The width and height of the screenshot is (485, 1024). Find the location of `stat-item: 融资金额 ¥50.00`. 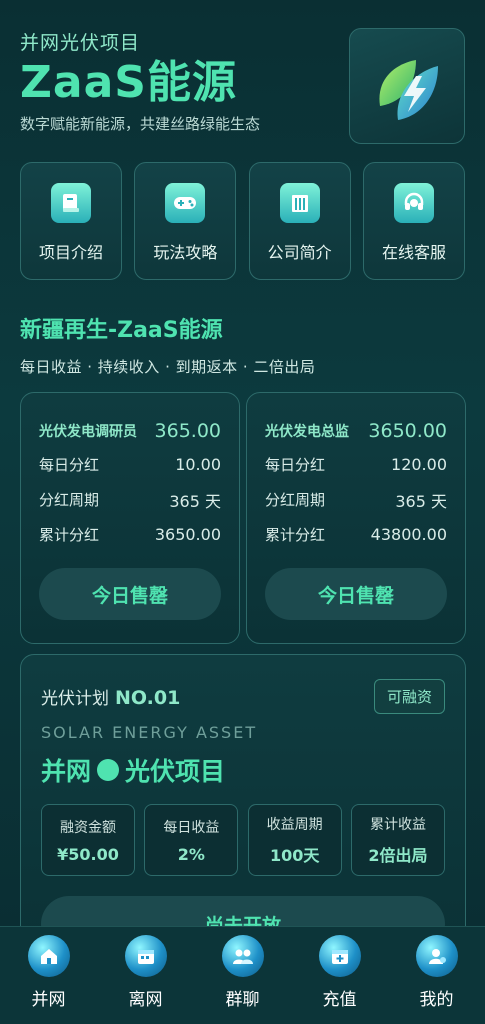

stat-item: 融资金额 ¥50.00 is located at coordinates (88, 840).